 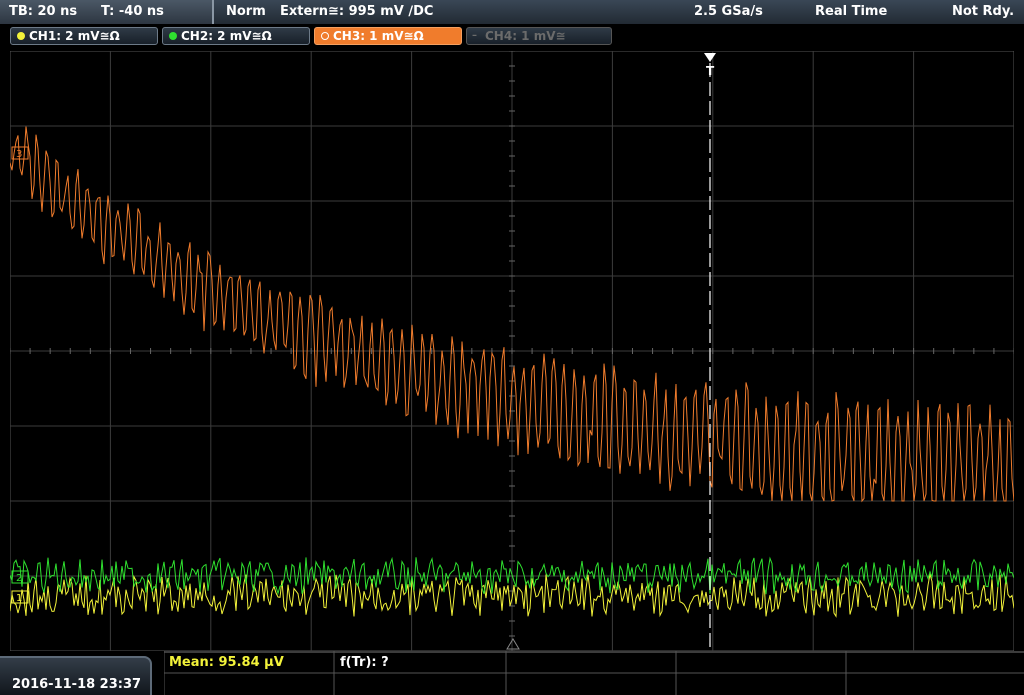 What do you see at coordinates (851, 11) in the screenshot?
I see `acquisition-mode: Real Time` at bounding box center [851, 11].